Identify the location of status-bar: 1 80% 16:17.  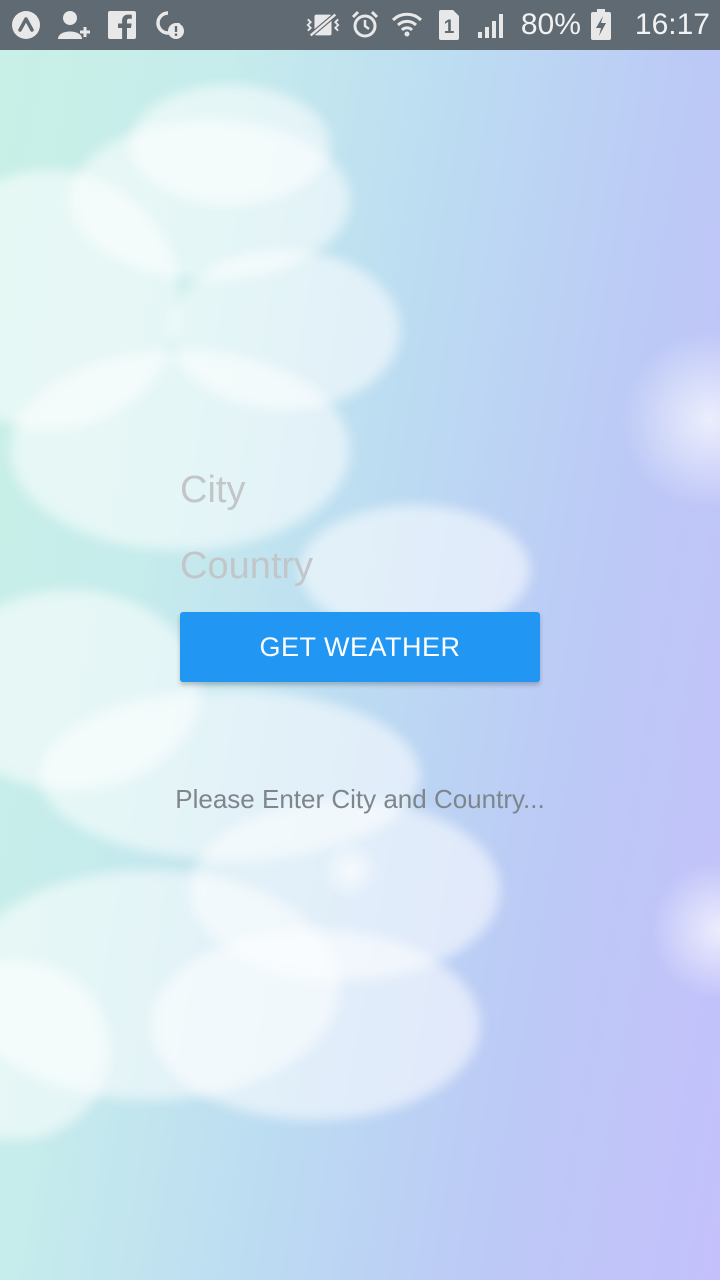
(360, 25).